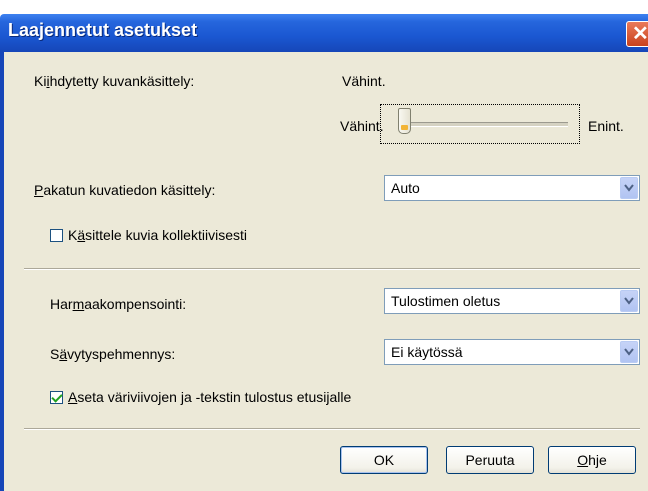  What do you see at coordinates (488, 124) in the screenshot?
I see `enhanced-processing-slider` at bounding box center [488, 124].